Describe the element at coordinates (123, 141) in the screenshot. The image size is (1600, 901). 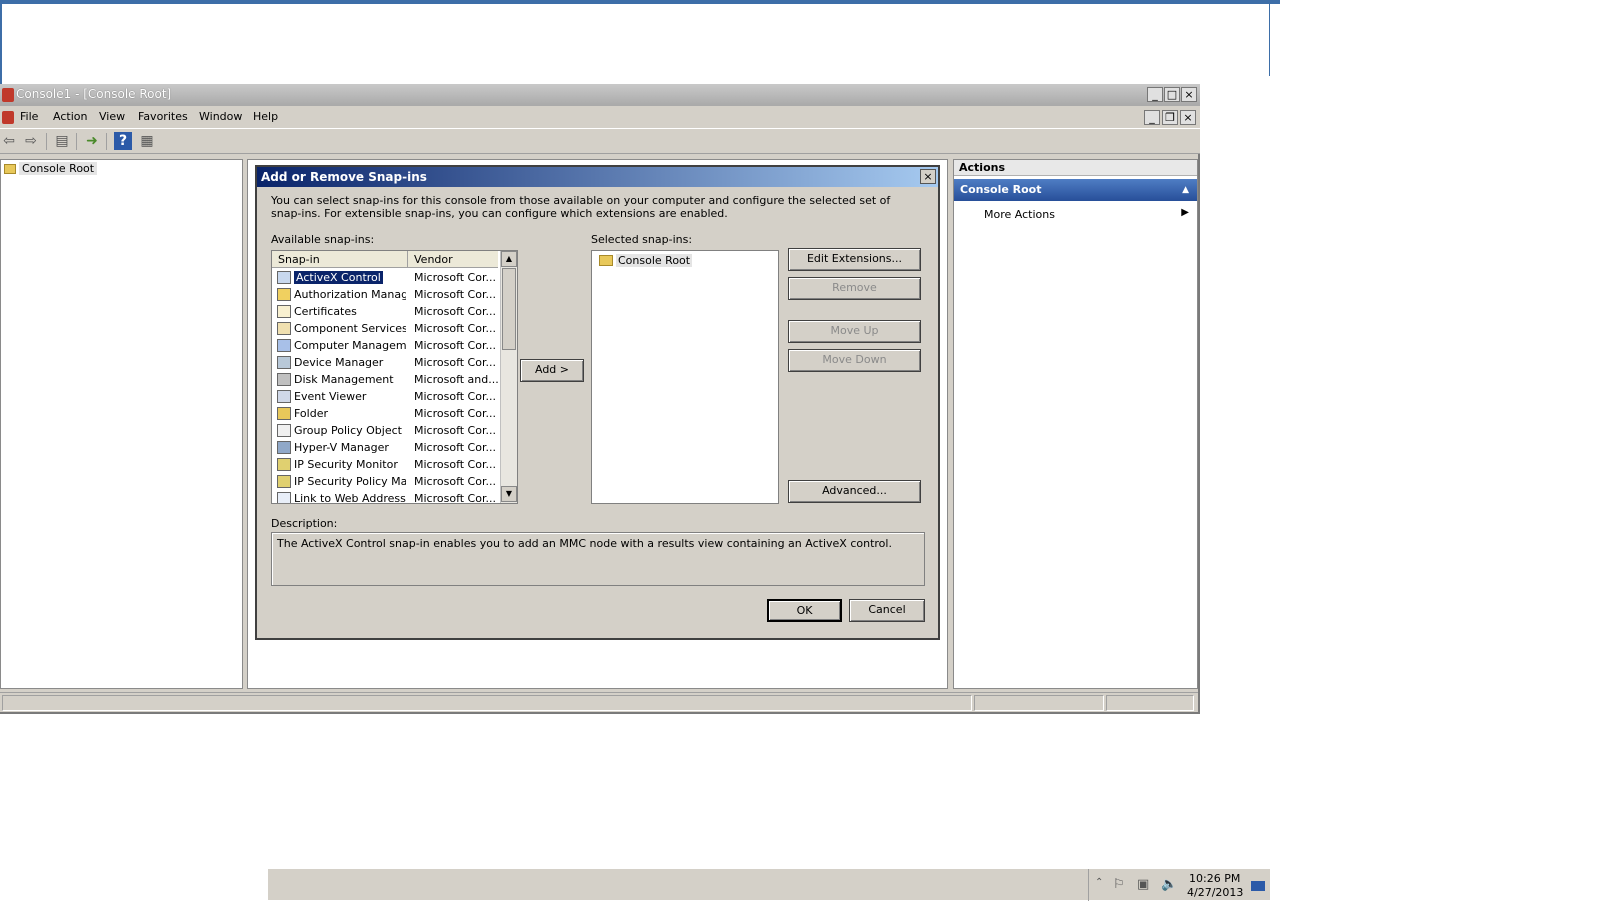
I see `help-icon: ?` at that location.